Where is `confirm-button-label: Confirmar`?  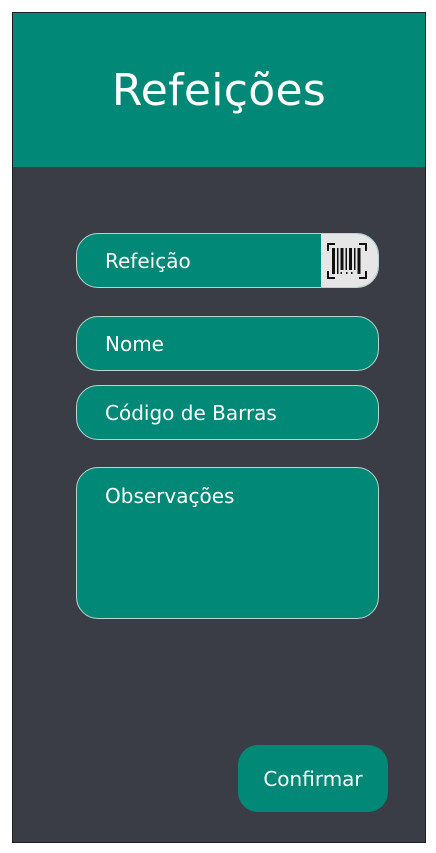
confirm-button-label: Confirmar is located at coordinates (313, 778).